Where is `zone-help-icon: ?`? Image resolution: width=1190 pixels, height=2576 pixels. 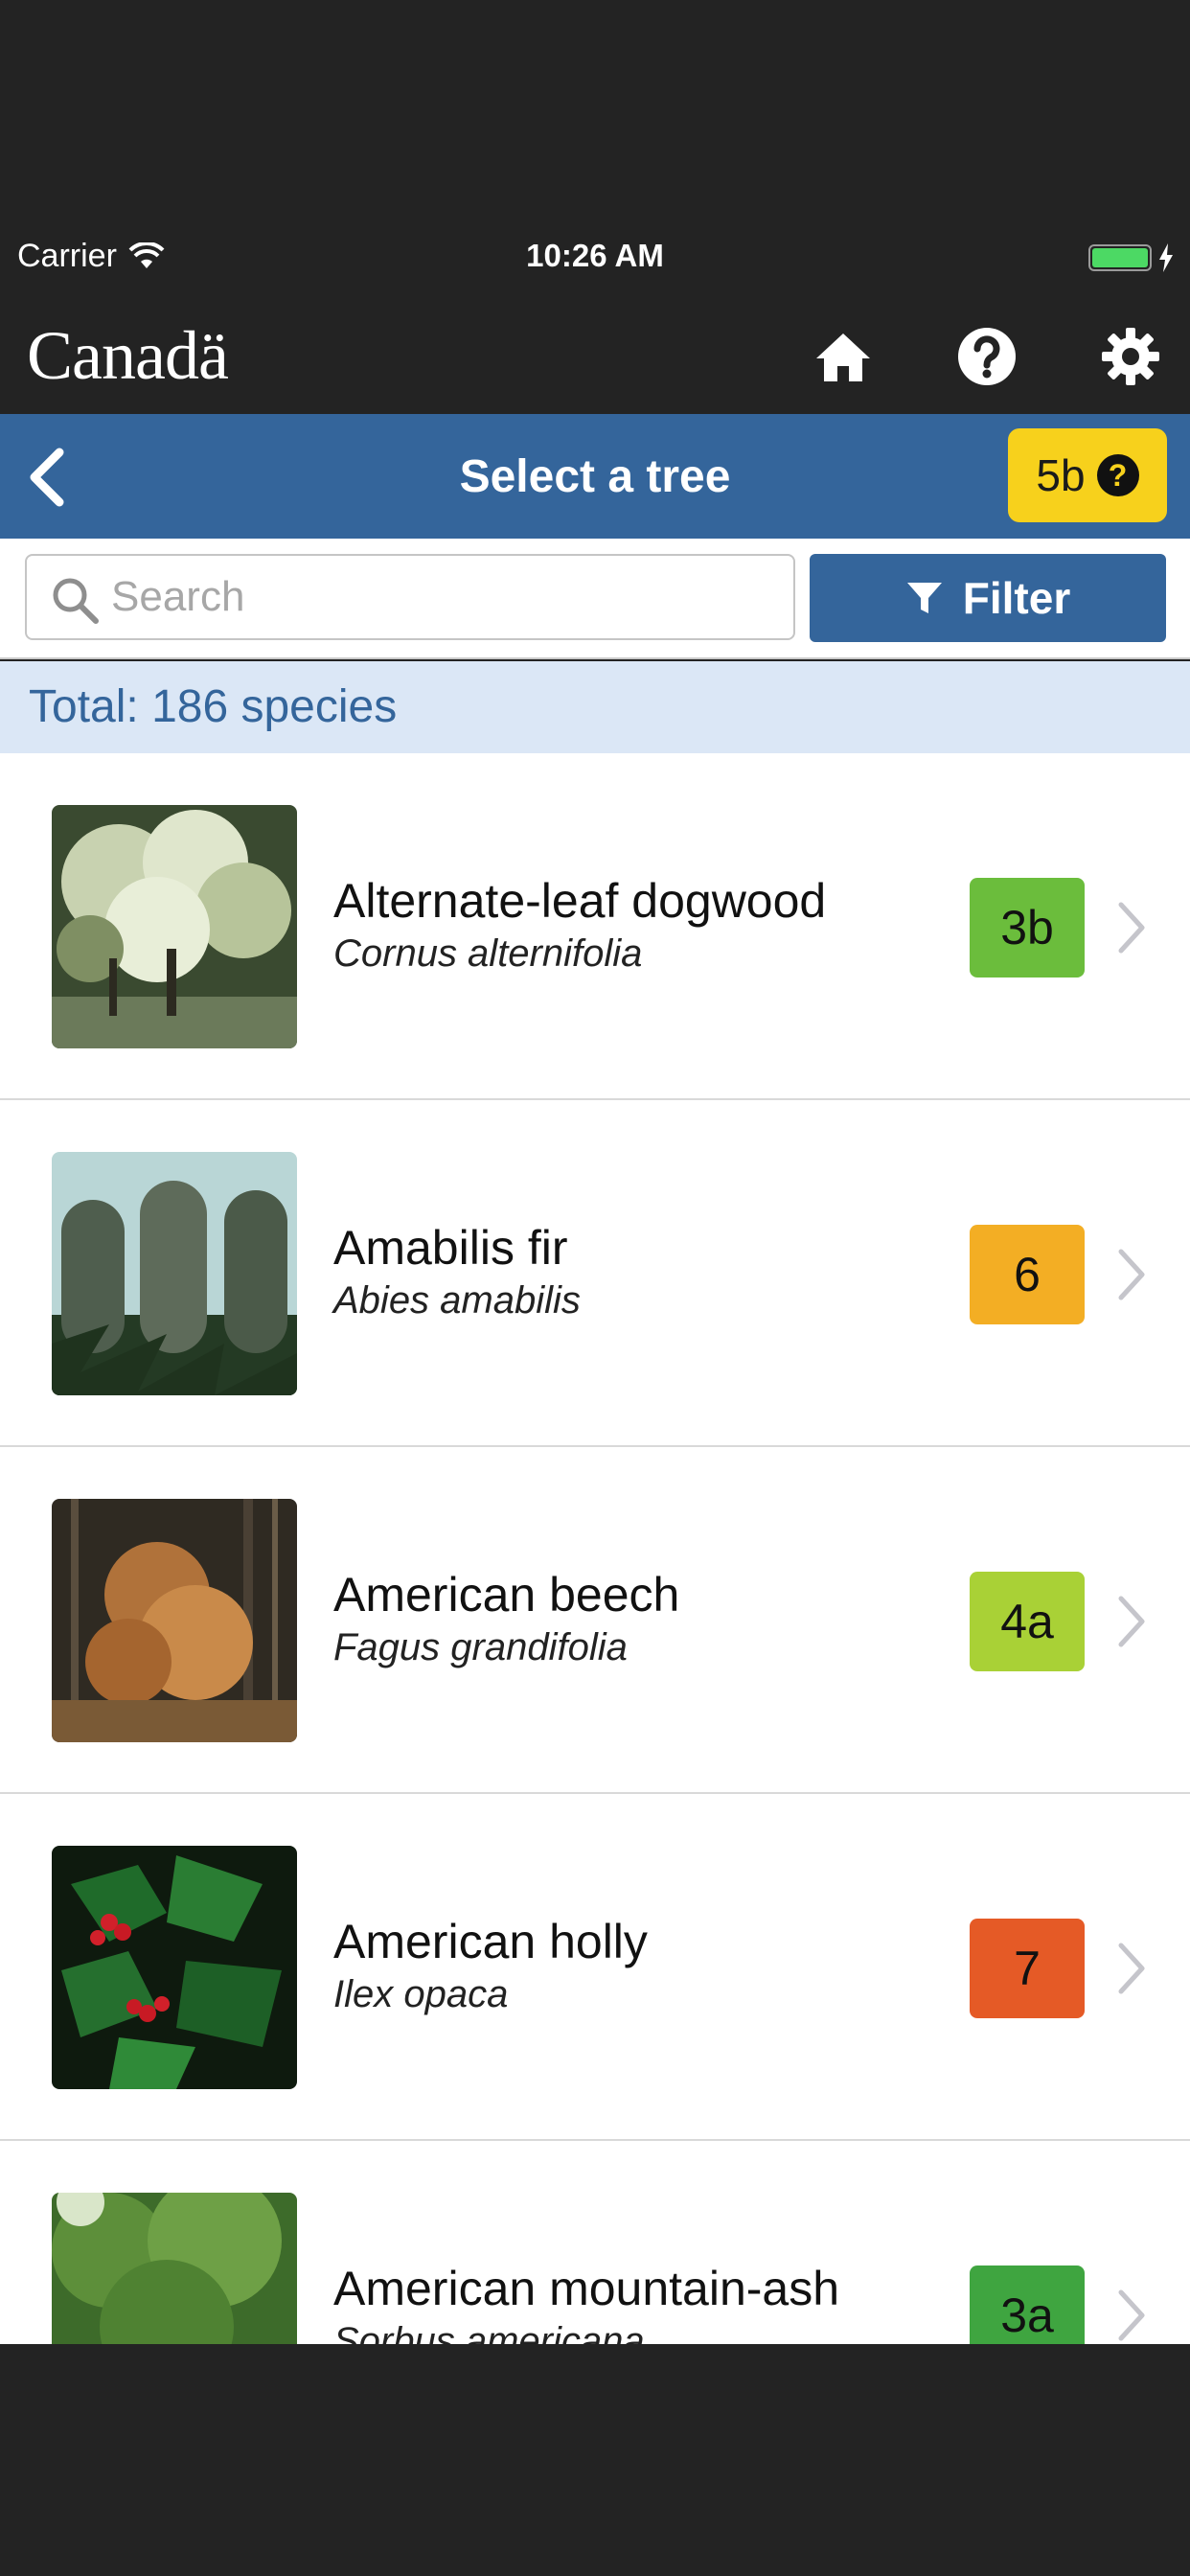 zone-help-icon: ? is located at coordinates (1118, 475).